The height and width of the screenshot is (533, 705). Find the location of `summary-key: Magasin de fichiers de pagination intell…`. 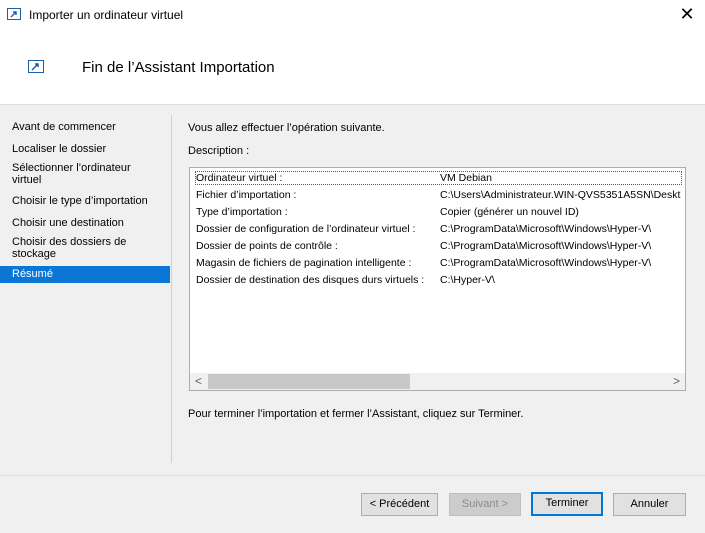

summary-key: Magasin de fichiers de pagination intell… is located at coordinates (304, 263).